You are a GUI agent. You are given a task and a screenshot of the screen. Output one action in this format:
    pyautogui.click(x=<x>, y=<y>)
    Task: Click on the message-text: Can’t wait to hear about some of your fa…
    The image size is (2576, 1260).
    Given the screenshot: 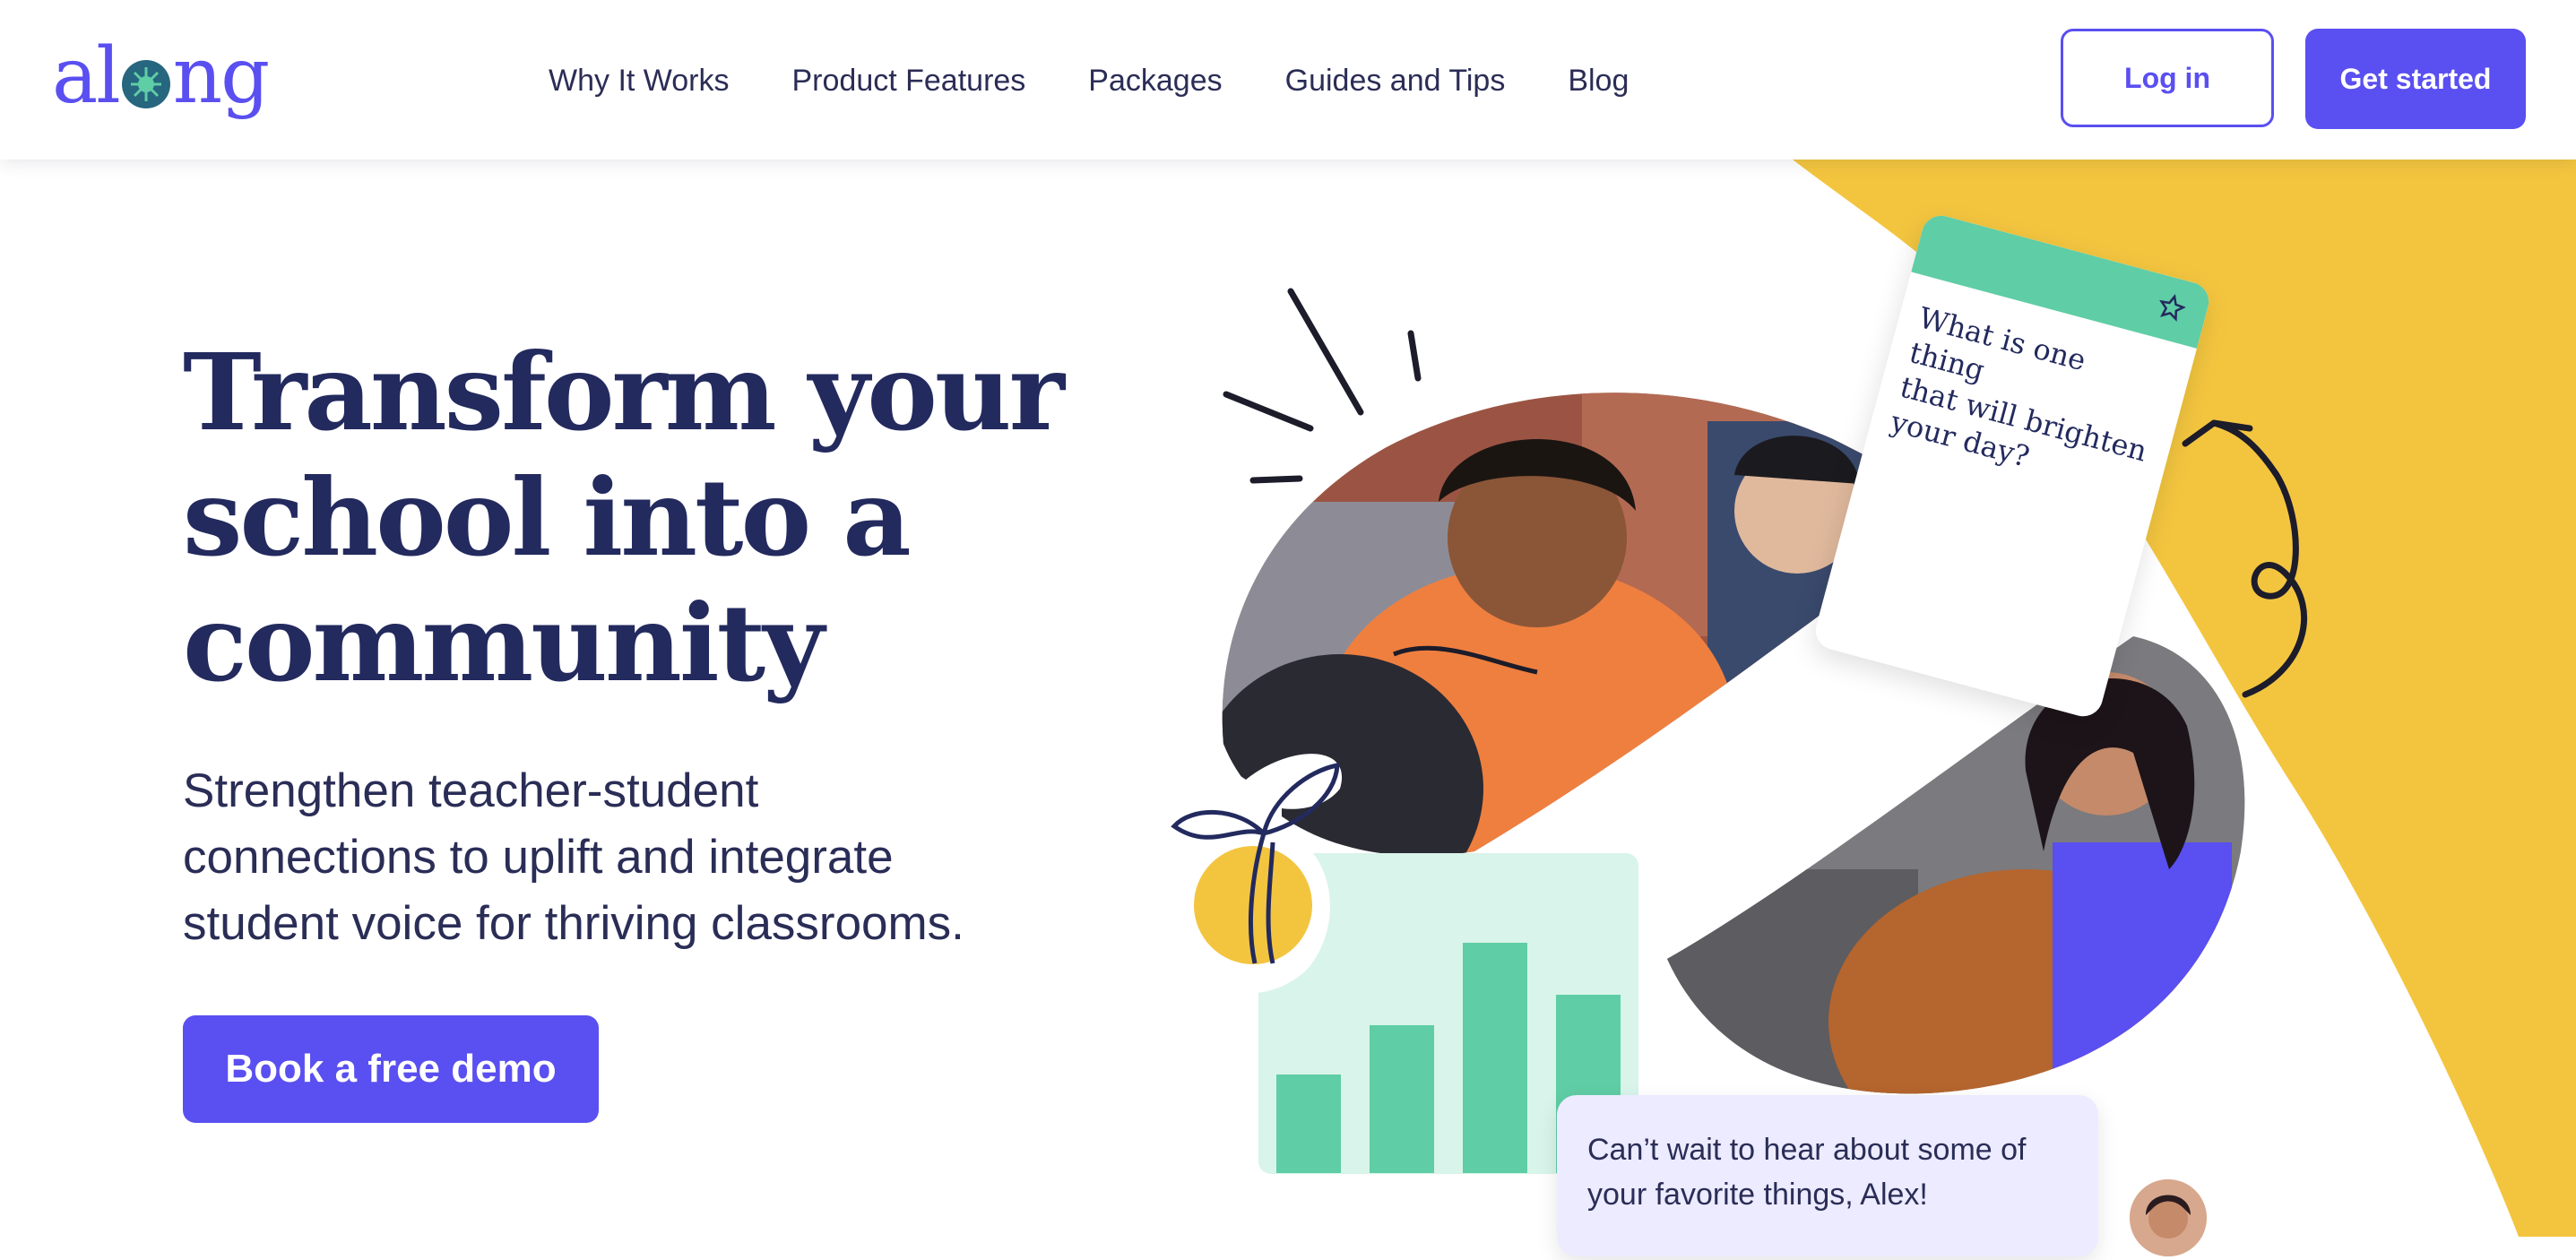 What is the action you would take?
    pyautogui.click(x=1829, y=1172)
    